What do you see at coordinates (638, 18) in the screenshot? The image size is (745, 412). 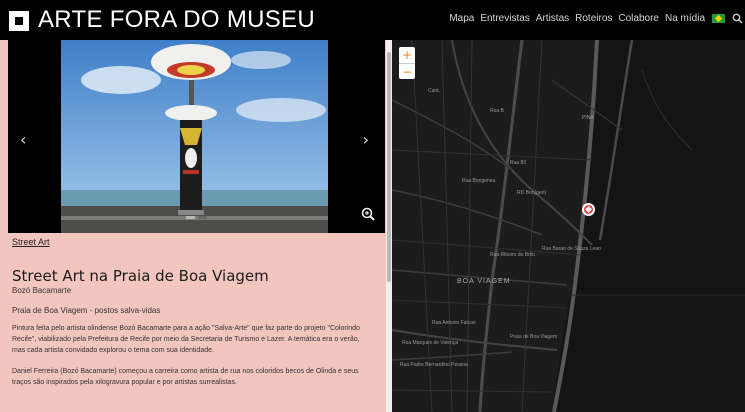 I see `nav-item-colabore: Colabore` at bounding box center [638, 18].